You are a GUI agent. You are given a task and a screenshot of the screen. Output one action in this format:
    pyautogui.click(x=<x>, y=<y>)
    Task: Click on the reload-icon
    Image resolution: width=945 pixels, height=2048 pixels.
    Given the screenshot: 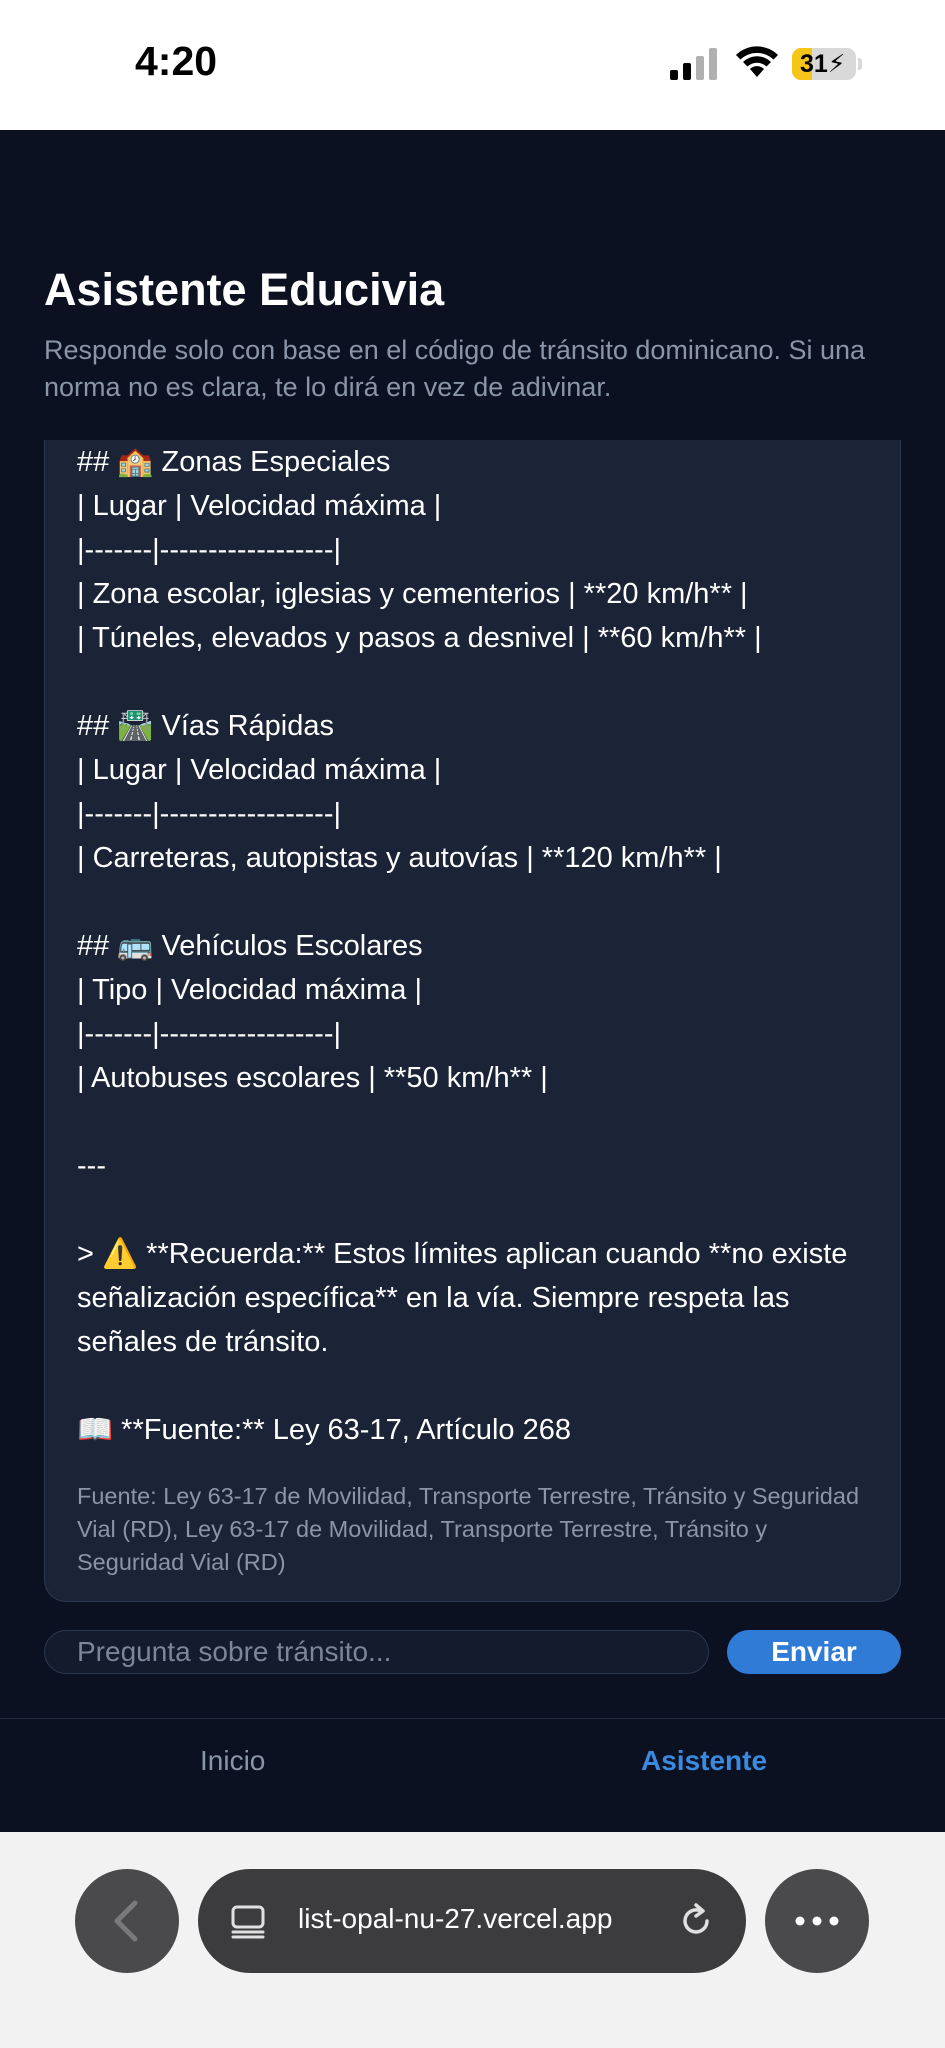 What is the action you would take?
    pyautogui.click(x=696, y=1921)
    